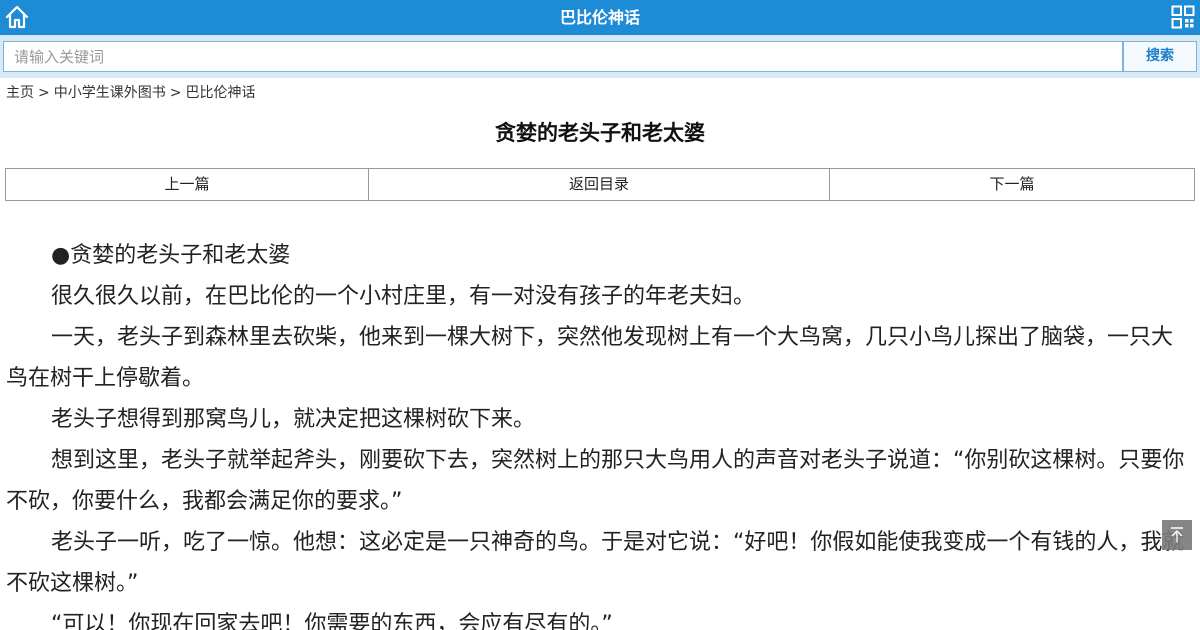 The image size is (1200, 630). I want to click on breadcrumb-home: 主页, so click(20, 93).